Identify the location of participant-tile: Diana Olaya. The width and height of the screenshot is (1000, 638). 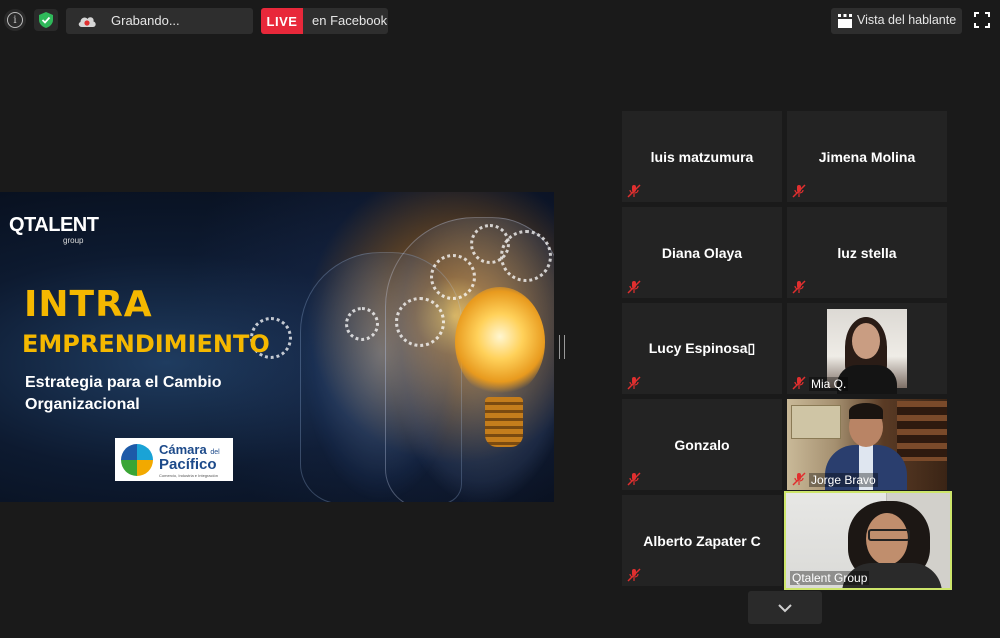
(702, 252).